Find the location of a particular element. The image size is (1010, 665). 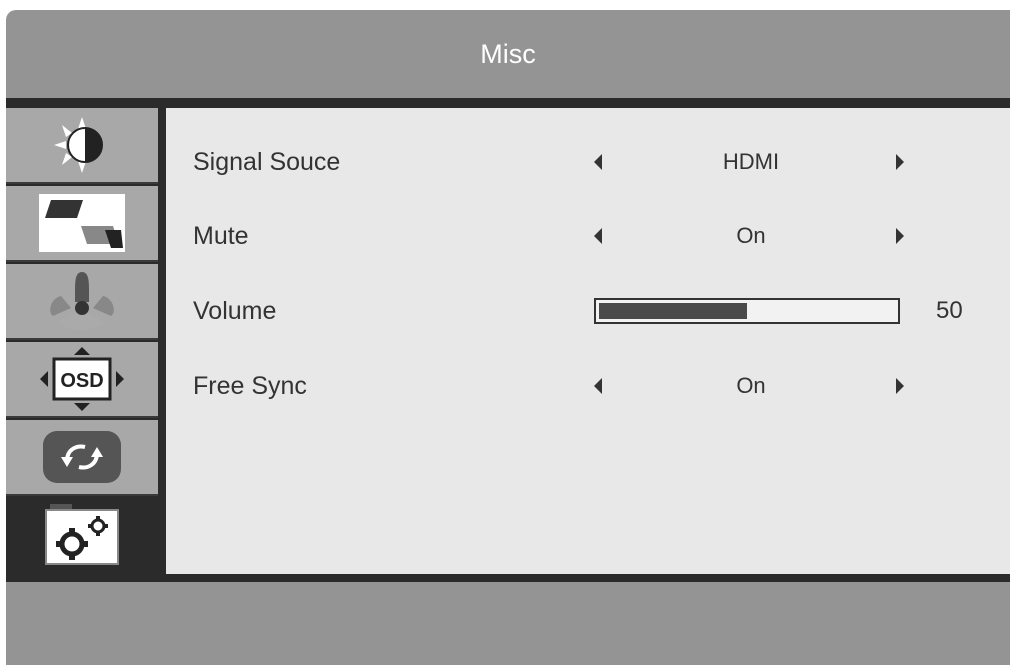

sidebar-item-brightness is located at coordinates (82, 146).